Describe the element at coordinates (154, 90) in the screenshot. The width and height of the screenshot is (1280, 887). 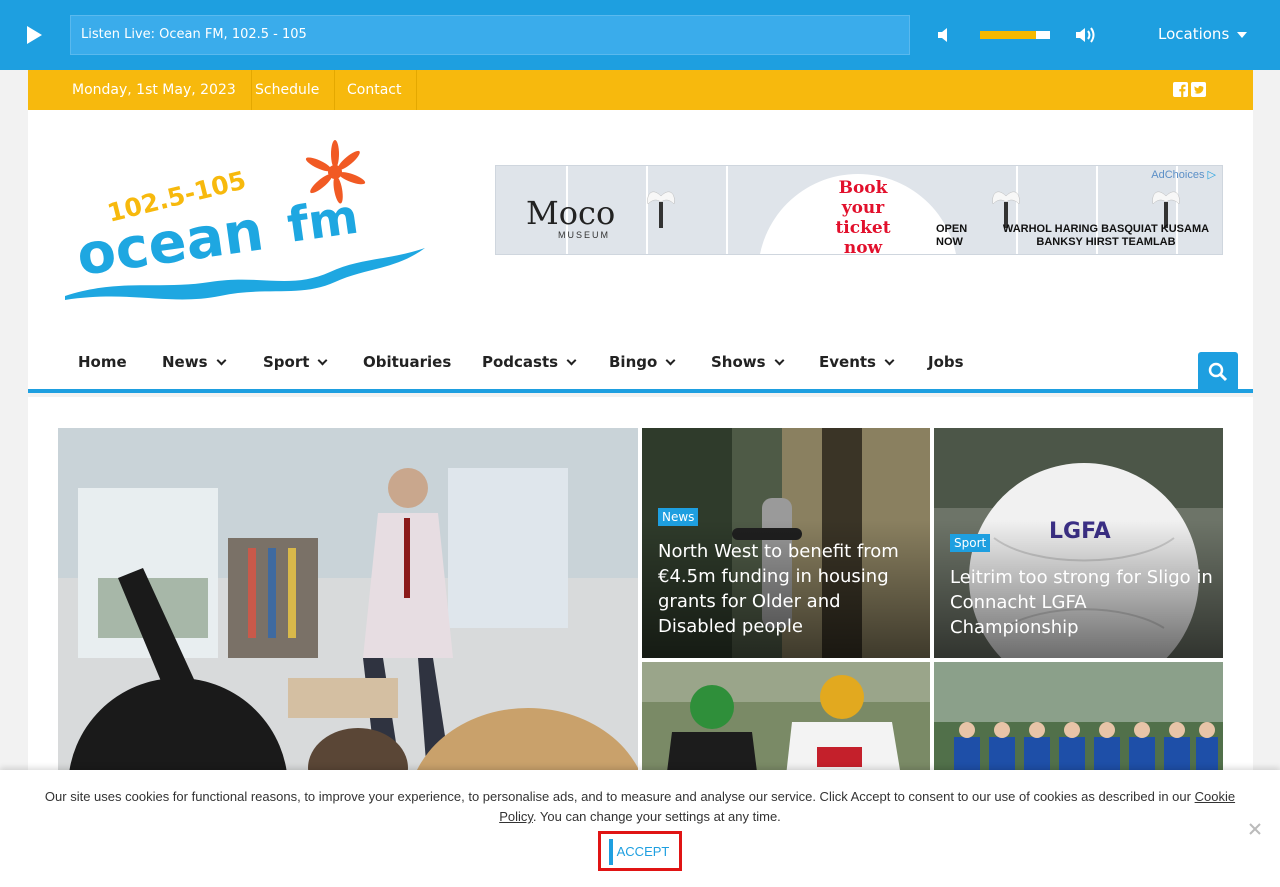
I see `current-date: Monday, 1st May, 2023` at that location.